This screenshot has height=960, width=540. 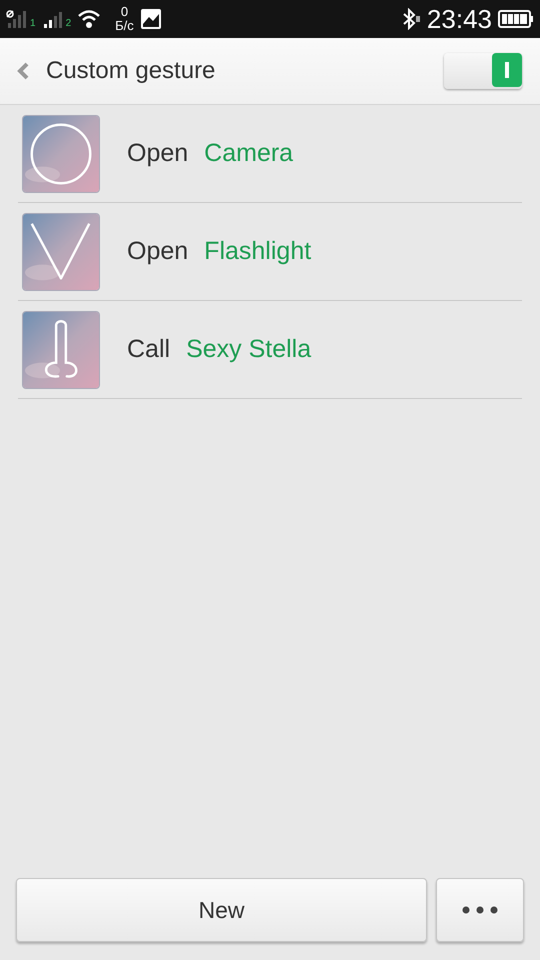 What do you see at coordinates (131, 71) in the screenshot?
I see `screen-title: Custom gesture` at bounding box center [131, 71].